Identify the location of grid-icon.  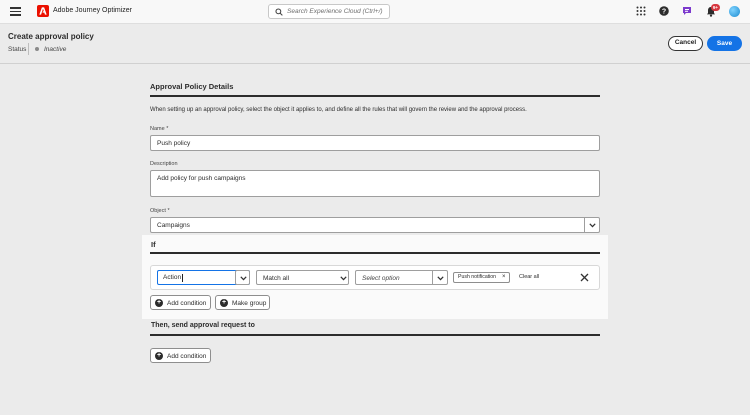
(641, 11).